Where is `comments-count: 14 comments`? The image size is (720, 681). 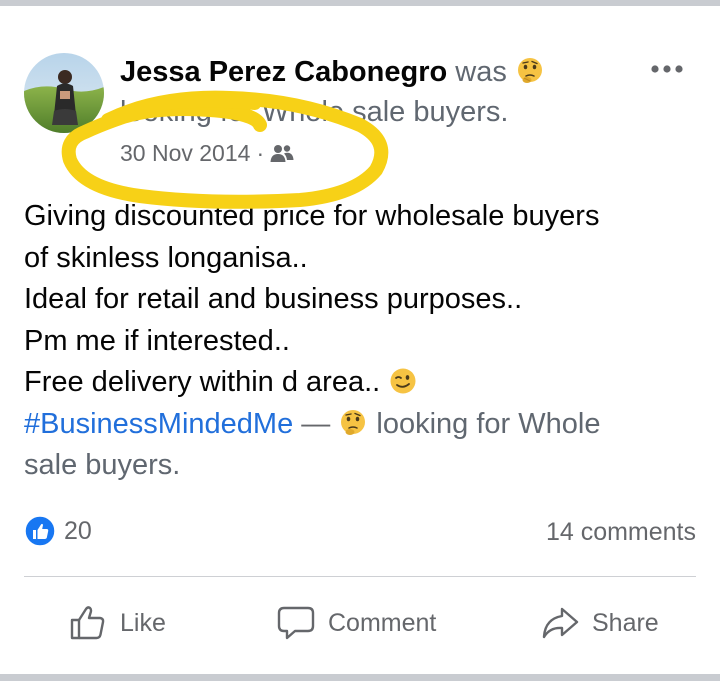 comments-count: 14 comments is located at coordinates (621, 532).